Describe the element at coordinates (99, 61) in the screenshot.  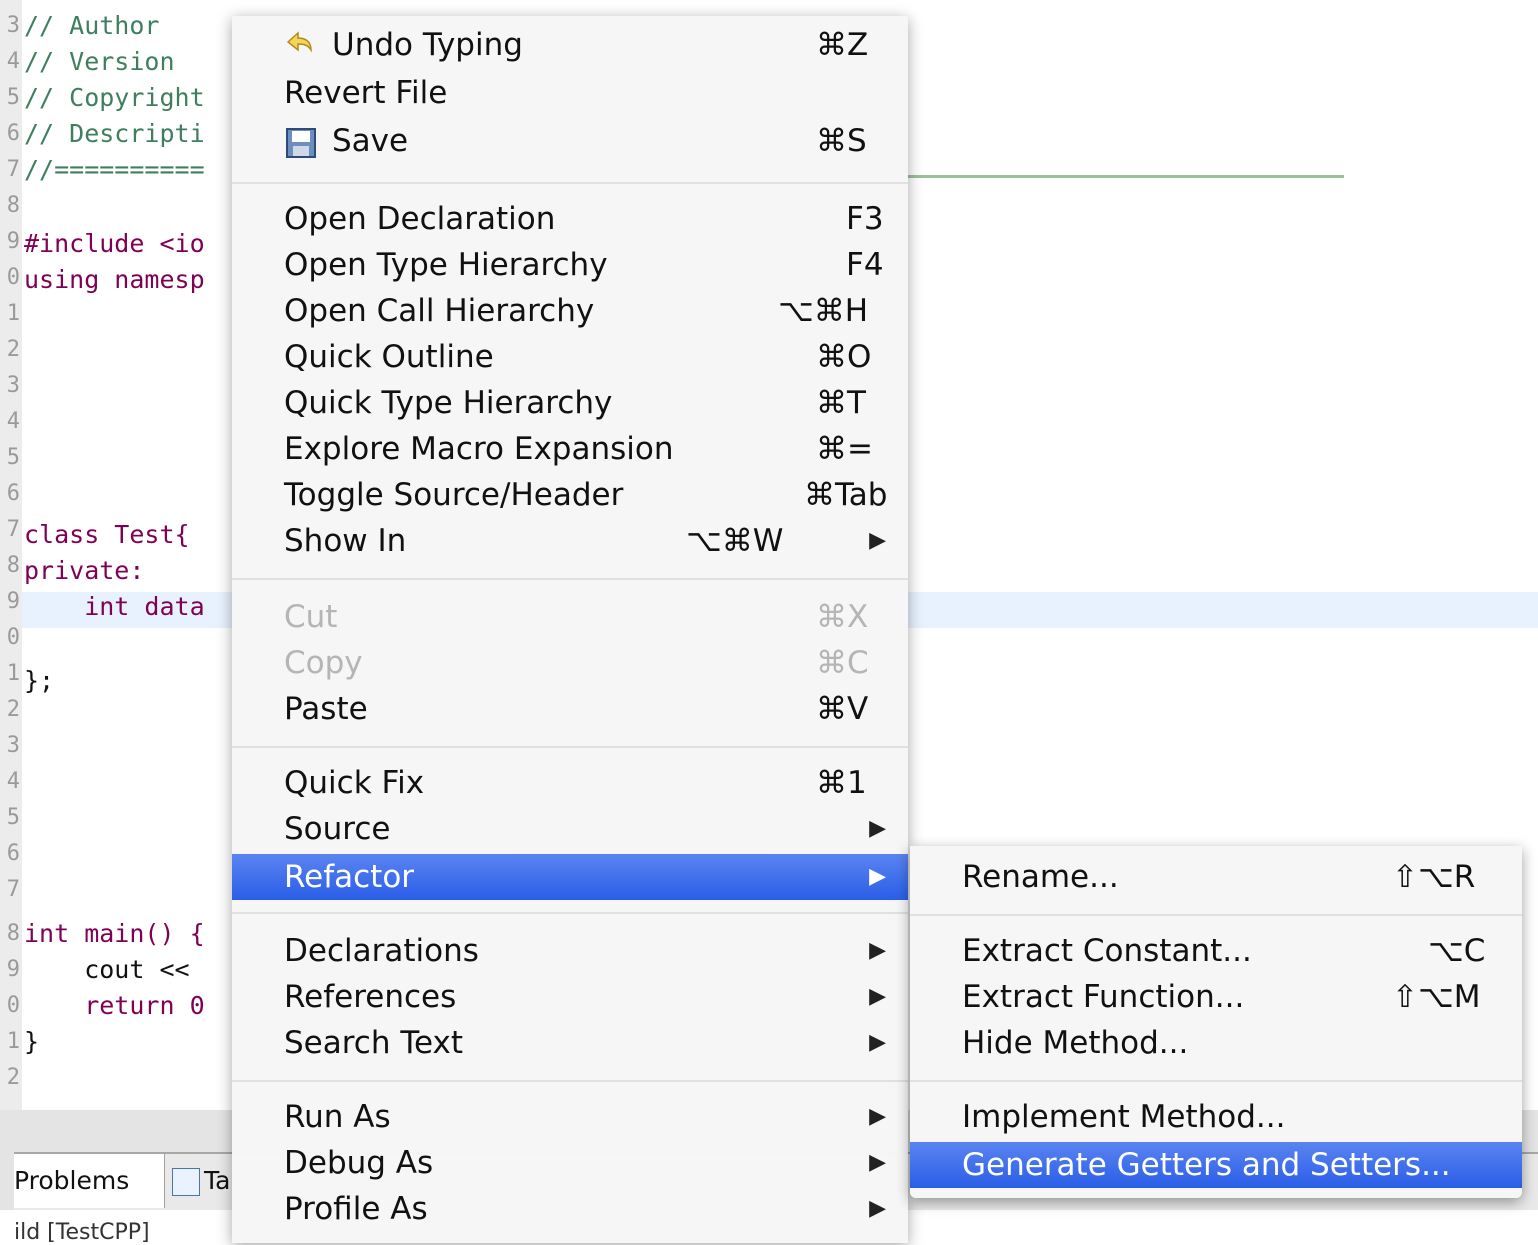
I see `code-line: // Version` at that location.